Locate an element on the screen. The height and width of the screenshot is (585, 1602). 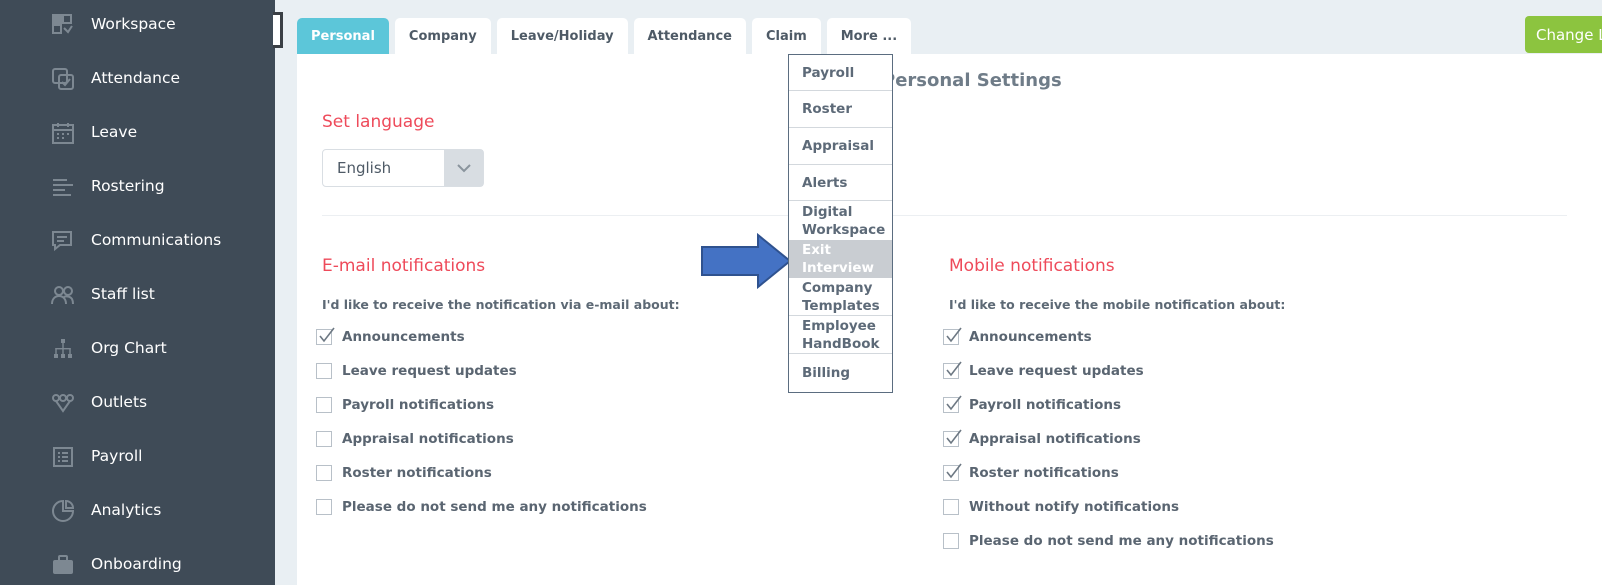
sidebar-item-communications: Communications is located at coordinates (137, 240).